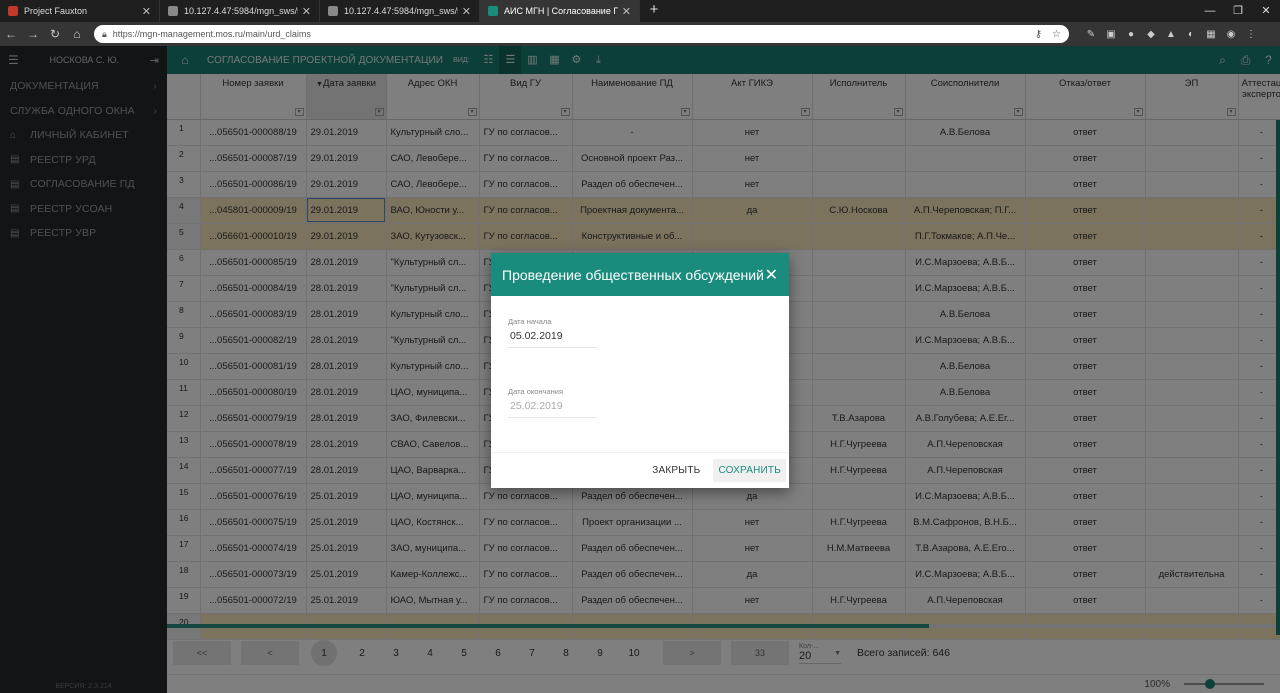  I want to click on star-icon: ☆, so click(1056, 34).